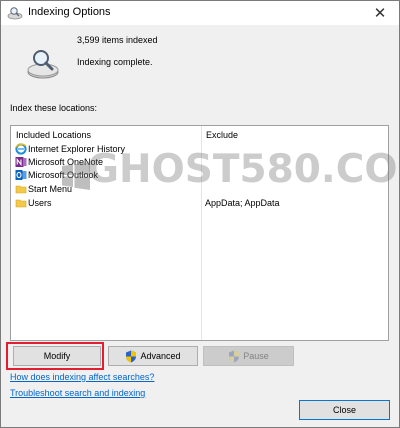 The height and width of the screenshot is (428, 400). What do you see at coordinates (21, 162) in the screenshot?
I see `onenote-icon` at bounding box center [21, 162].